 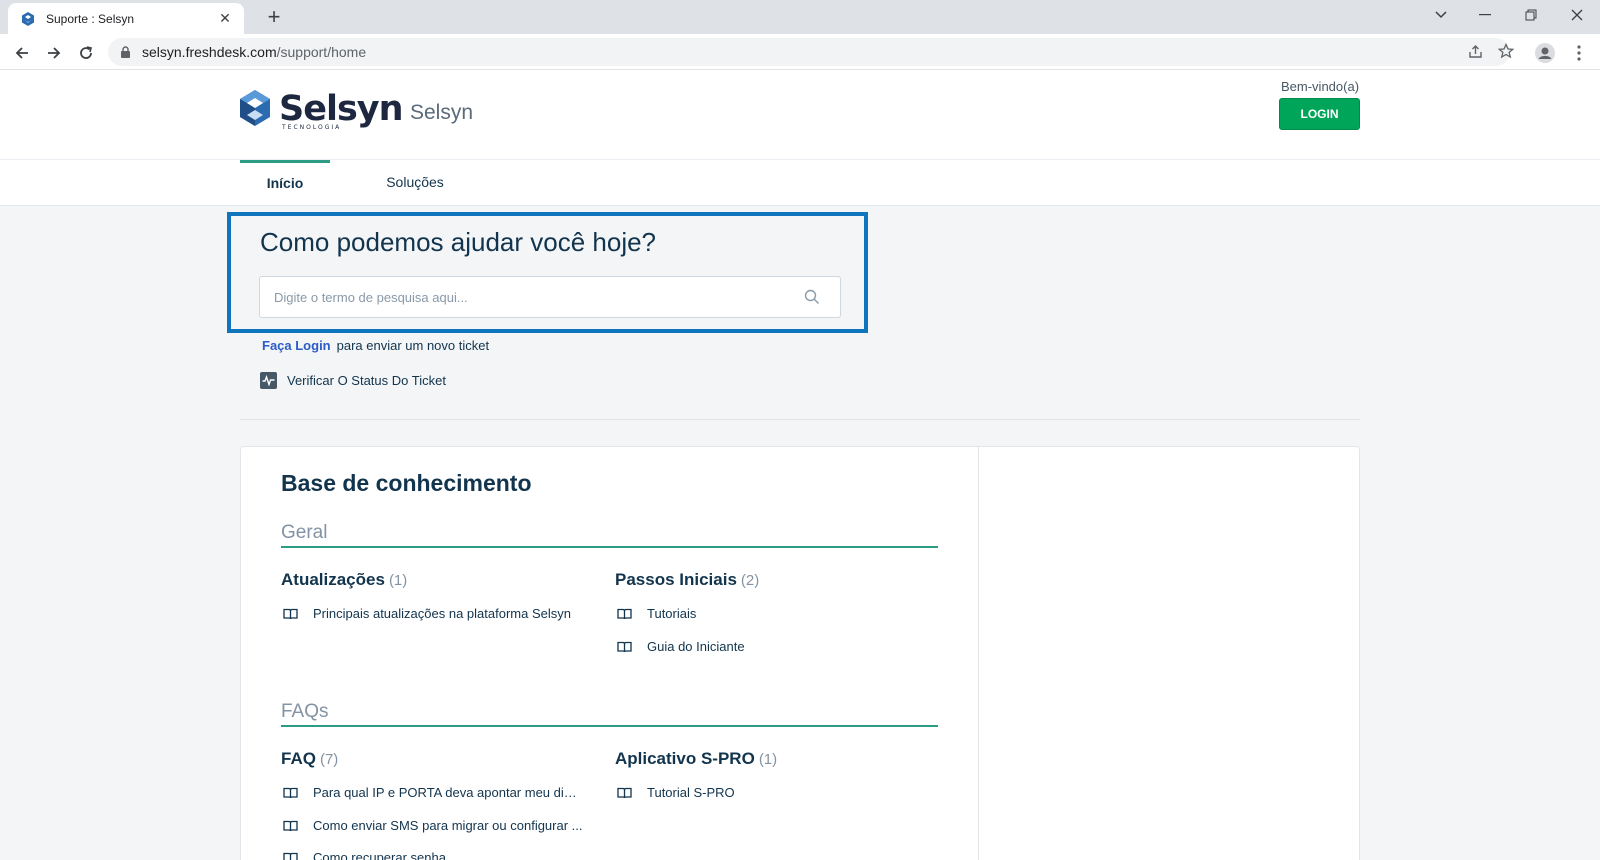 I want to click on url-text: selsyn.freshdesk.com/support/home, so click(x=254, y=52).